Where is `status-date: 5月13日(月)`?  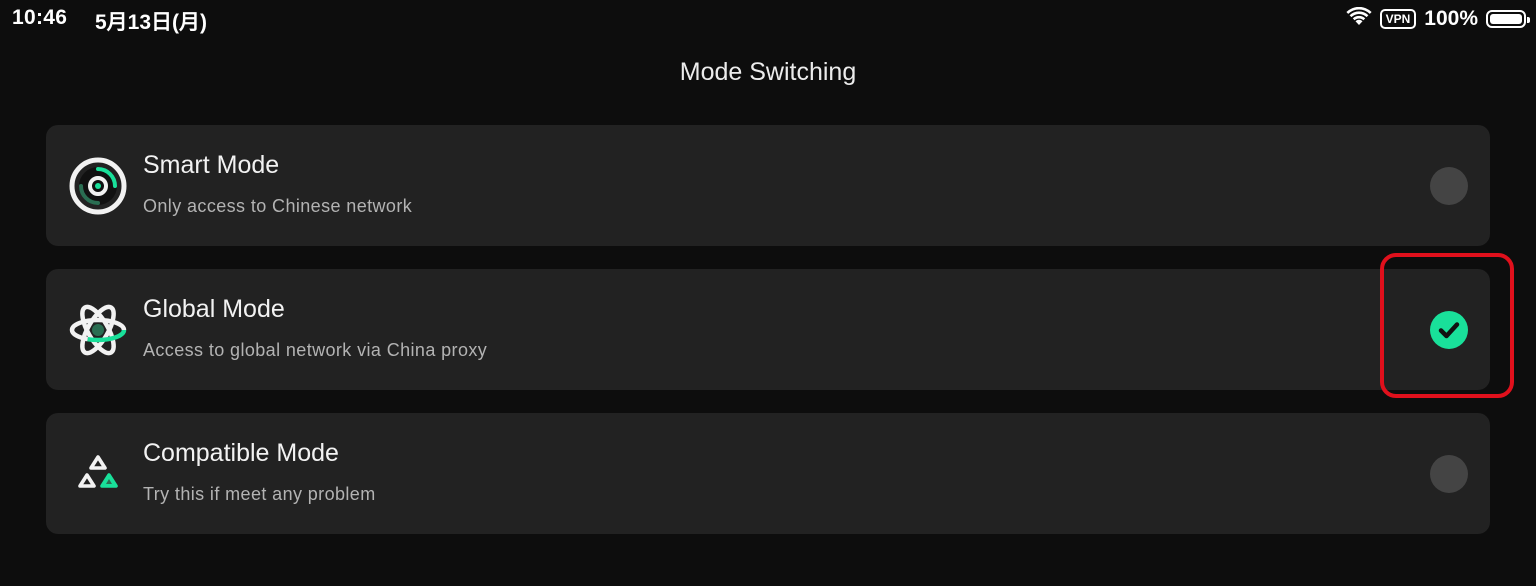
status-date: 5月13日(月) is located at coordinates (151, 22).